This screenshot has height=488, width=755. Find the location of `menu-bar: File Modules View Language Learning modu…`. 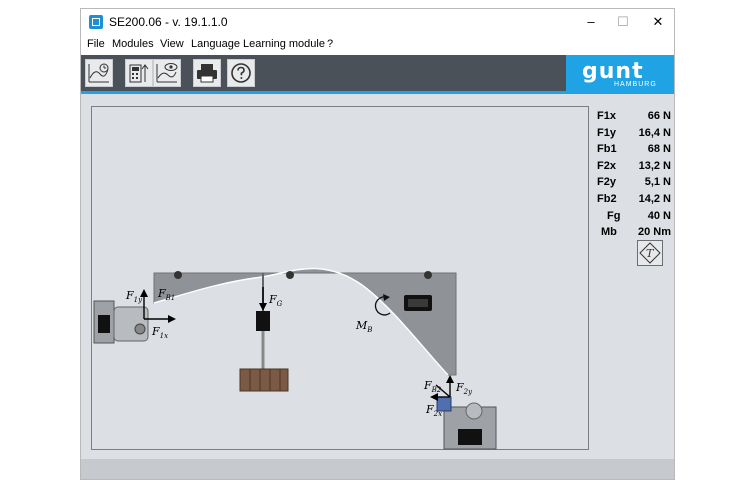

menu-bar: File Modules View Language Learning modu… is located at coordinates (377, 45).